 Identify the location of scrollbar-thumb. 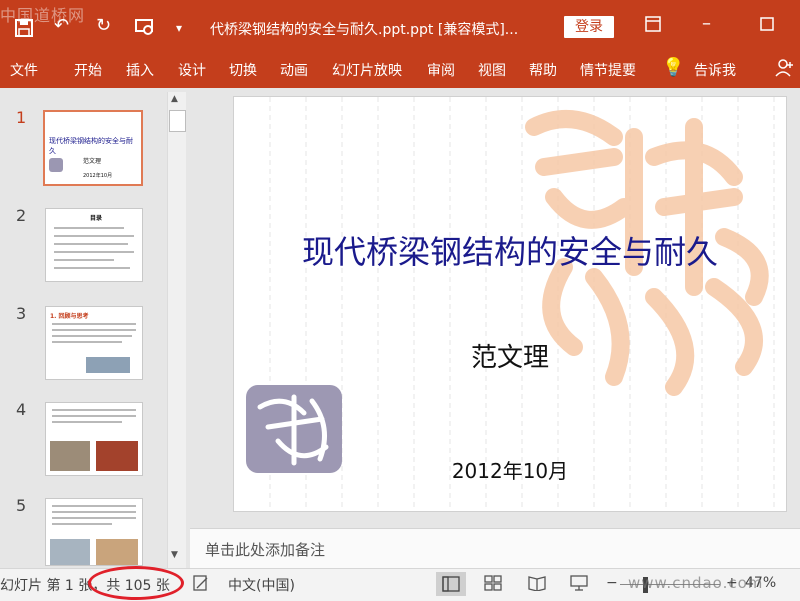
(177, 121).